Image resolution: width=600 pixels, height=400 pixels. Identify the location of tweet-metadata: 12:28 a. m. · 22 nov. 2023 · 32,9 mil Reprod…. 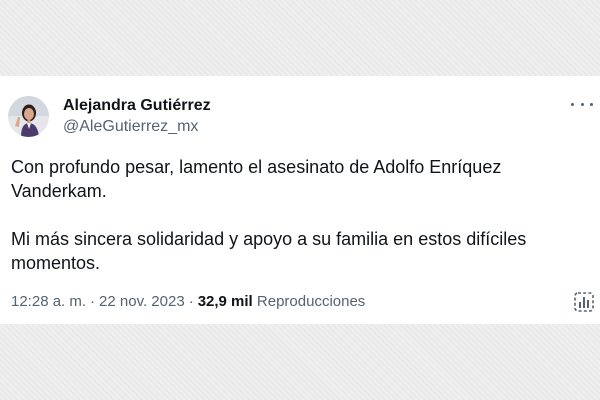
(188, 301).